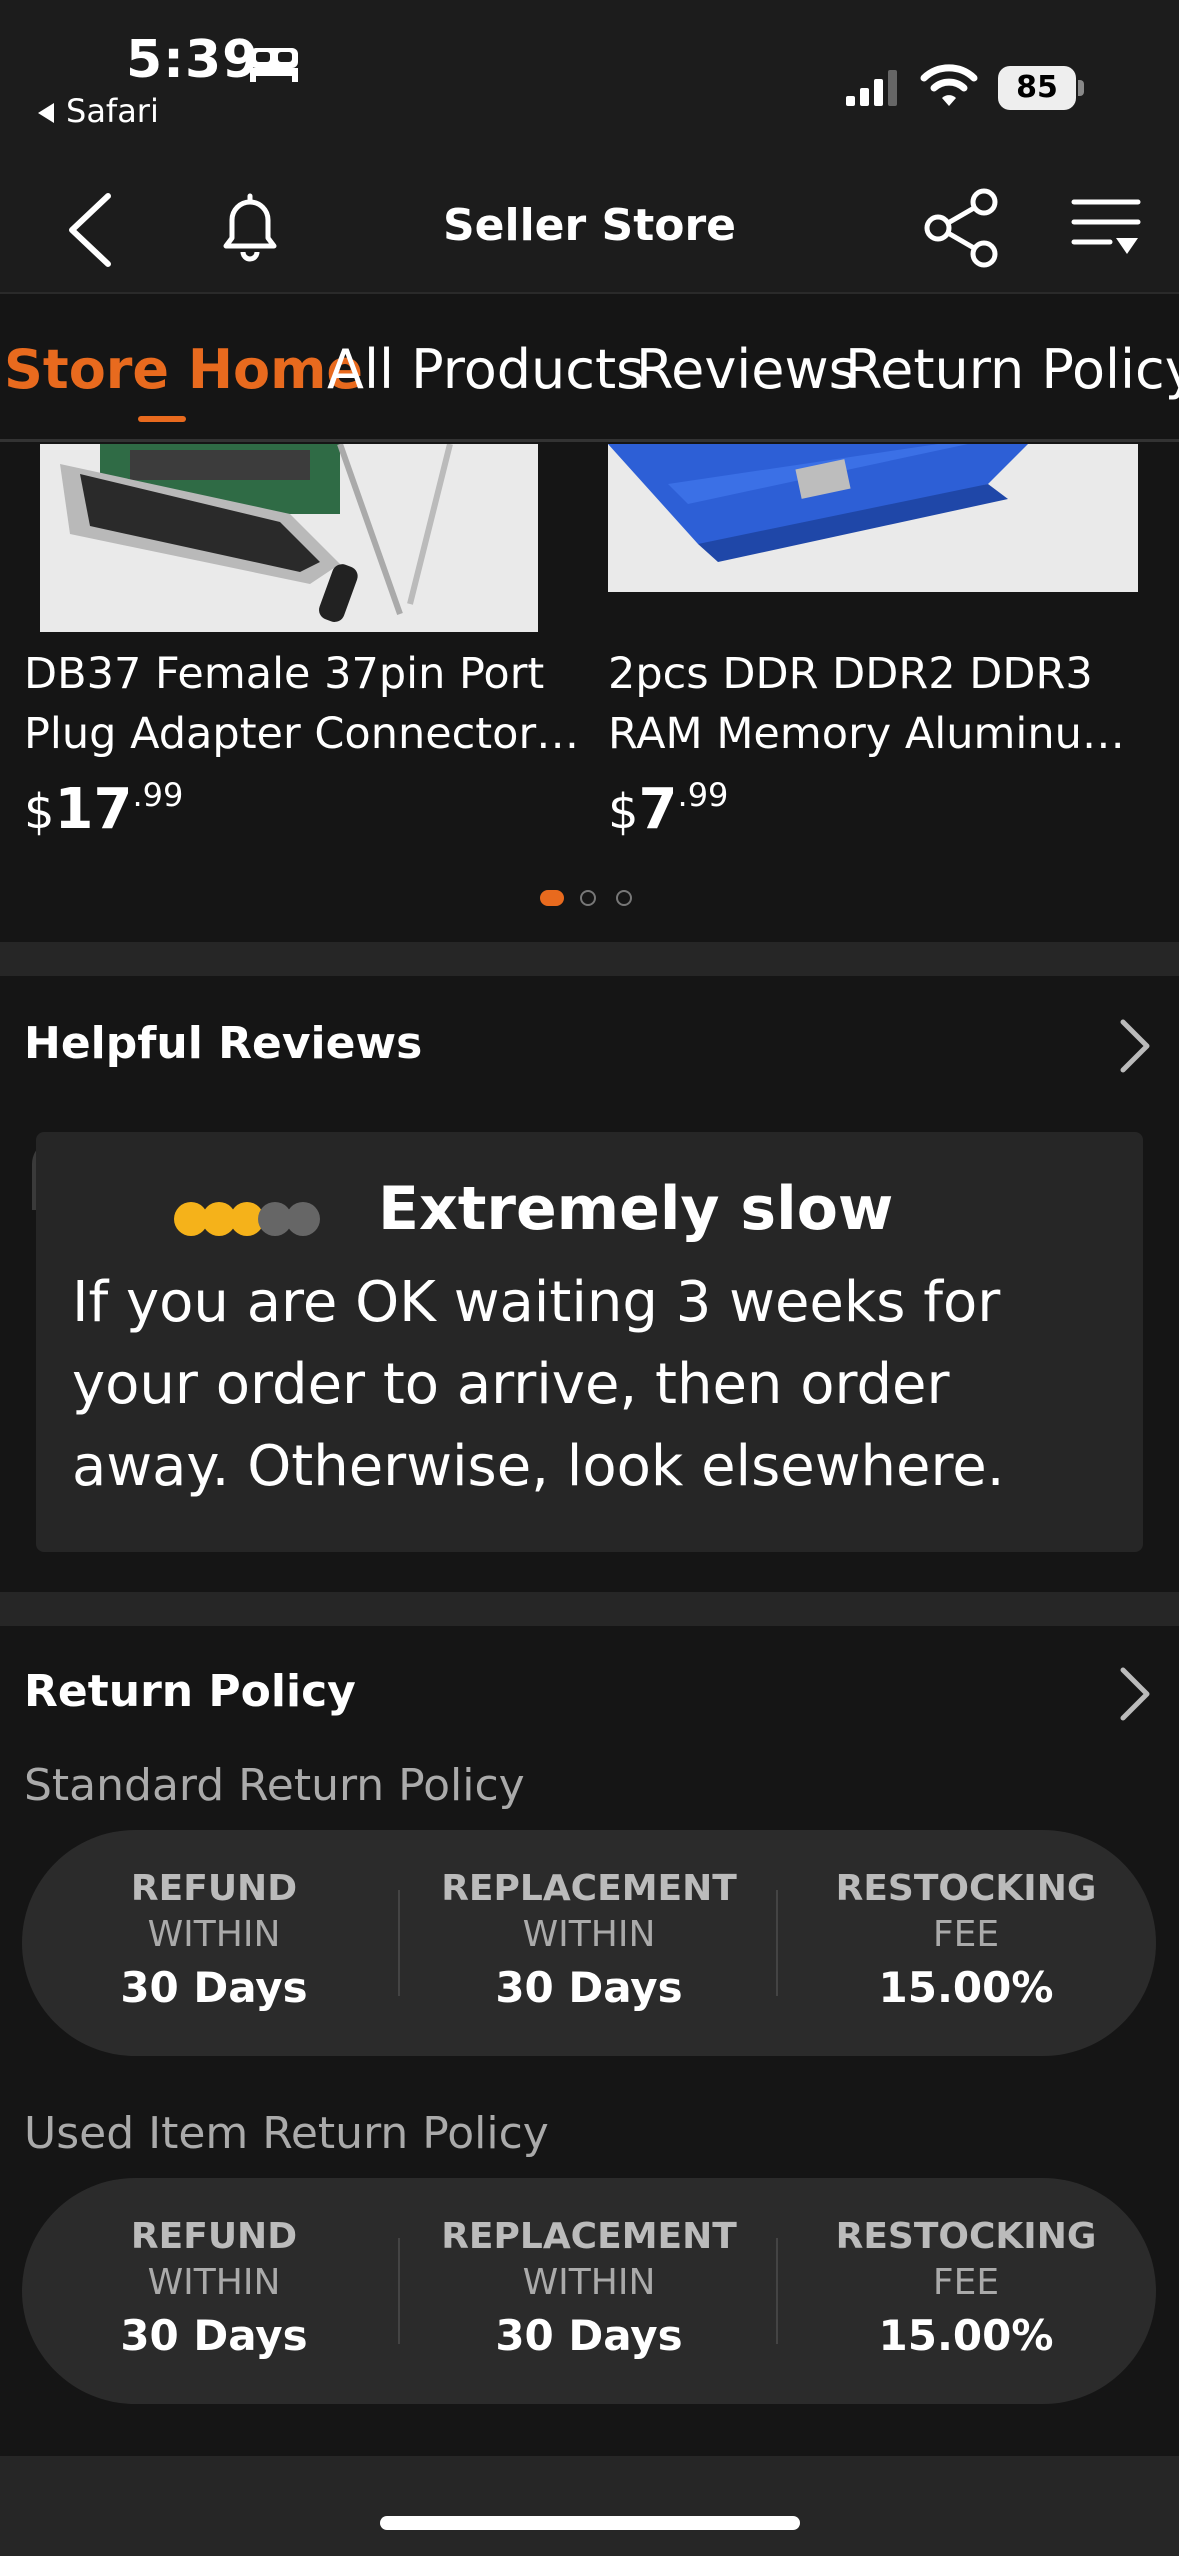 The height and width of the screenshot is (2556, 1179). What do you see at coordinates (511, 1384) in the screenshot?
I see `review-line-2: your order to arrive, then order` at bounding box center [511, 1384].